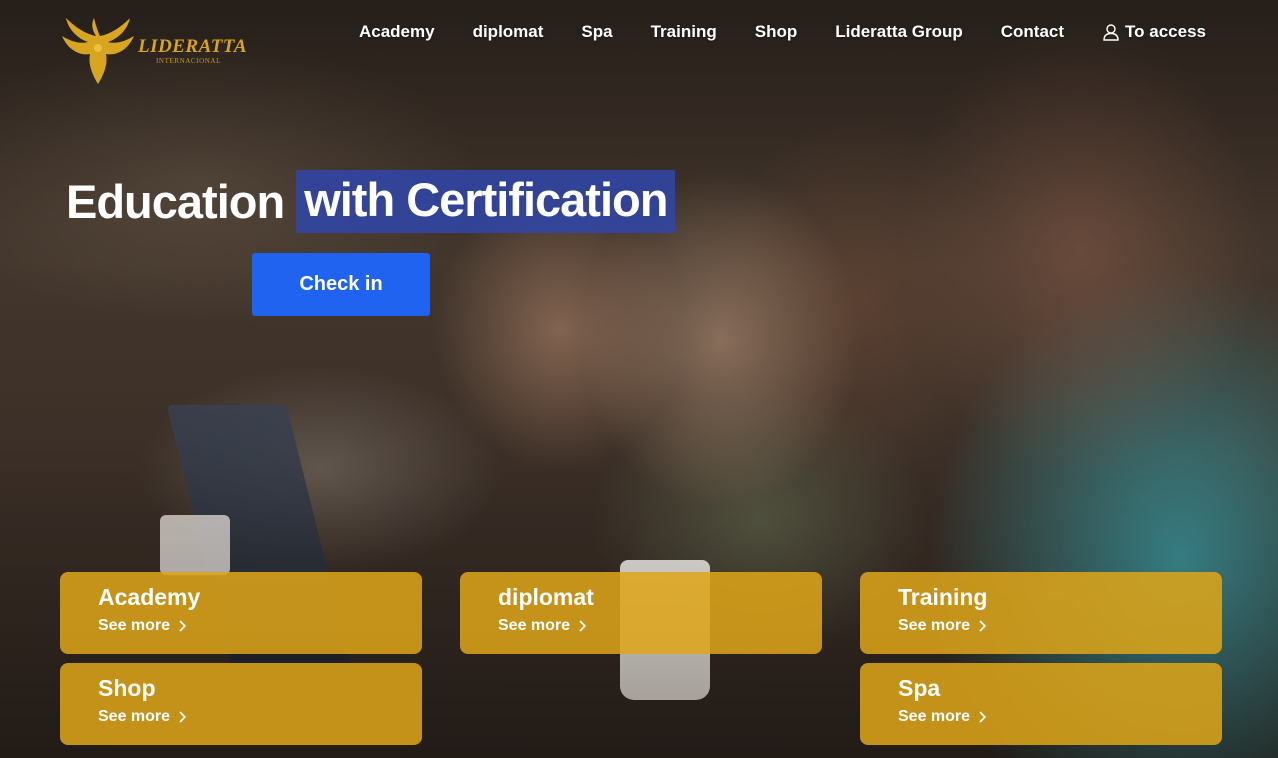  I want to click on nav-item-shop: Shop, so click(776, 32).